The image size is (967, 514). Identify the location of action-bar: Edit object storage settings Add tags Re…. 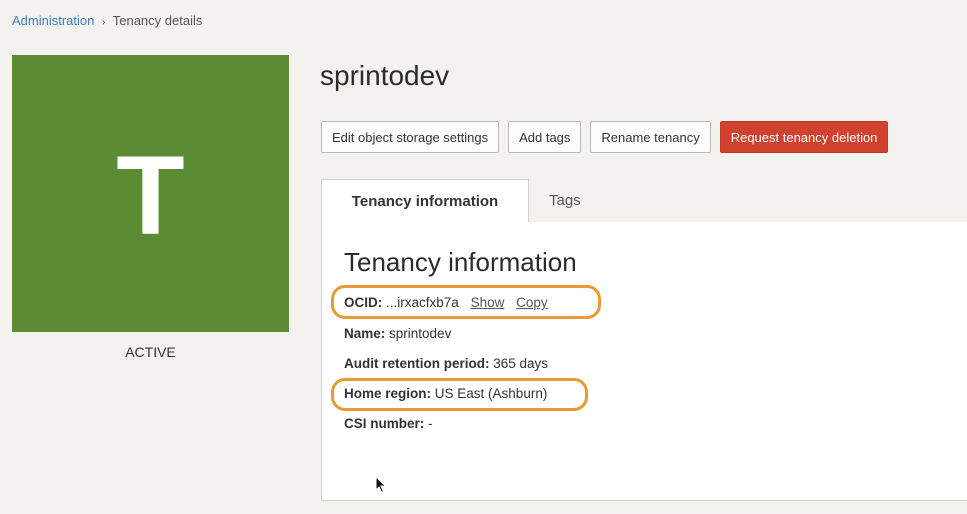
(605, 137).